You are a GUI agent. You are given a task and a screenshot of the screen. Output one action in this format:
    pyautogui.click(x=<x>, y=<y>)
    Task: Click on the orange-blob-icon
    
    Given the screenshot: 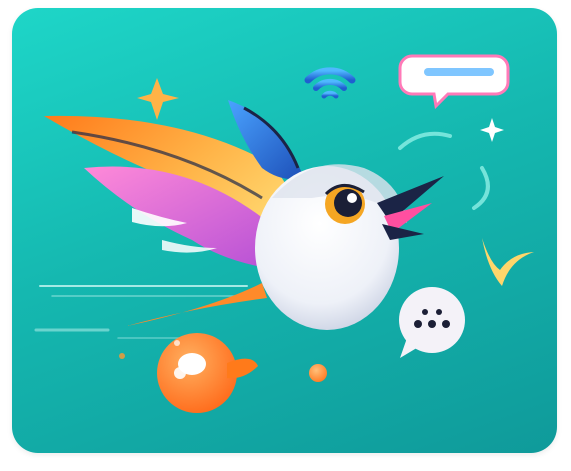 What is the action you would take?
    pyautogui.click(x=207, y=373)
    